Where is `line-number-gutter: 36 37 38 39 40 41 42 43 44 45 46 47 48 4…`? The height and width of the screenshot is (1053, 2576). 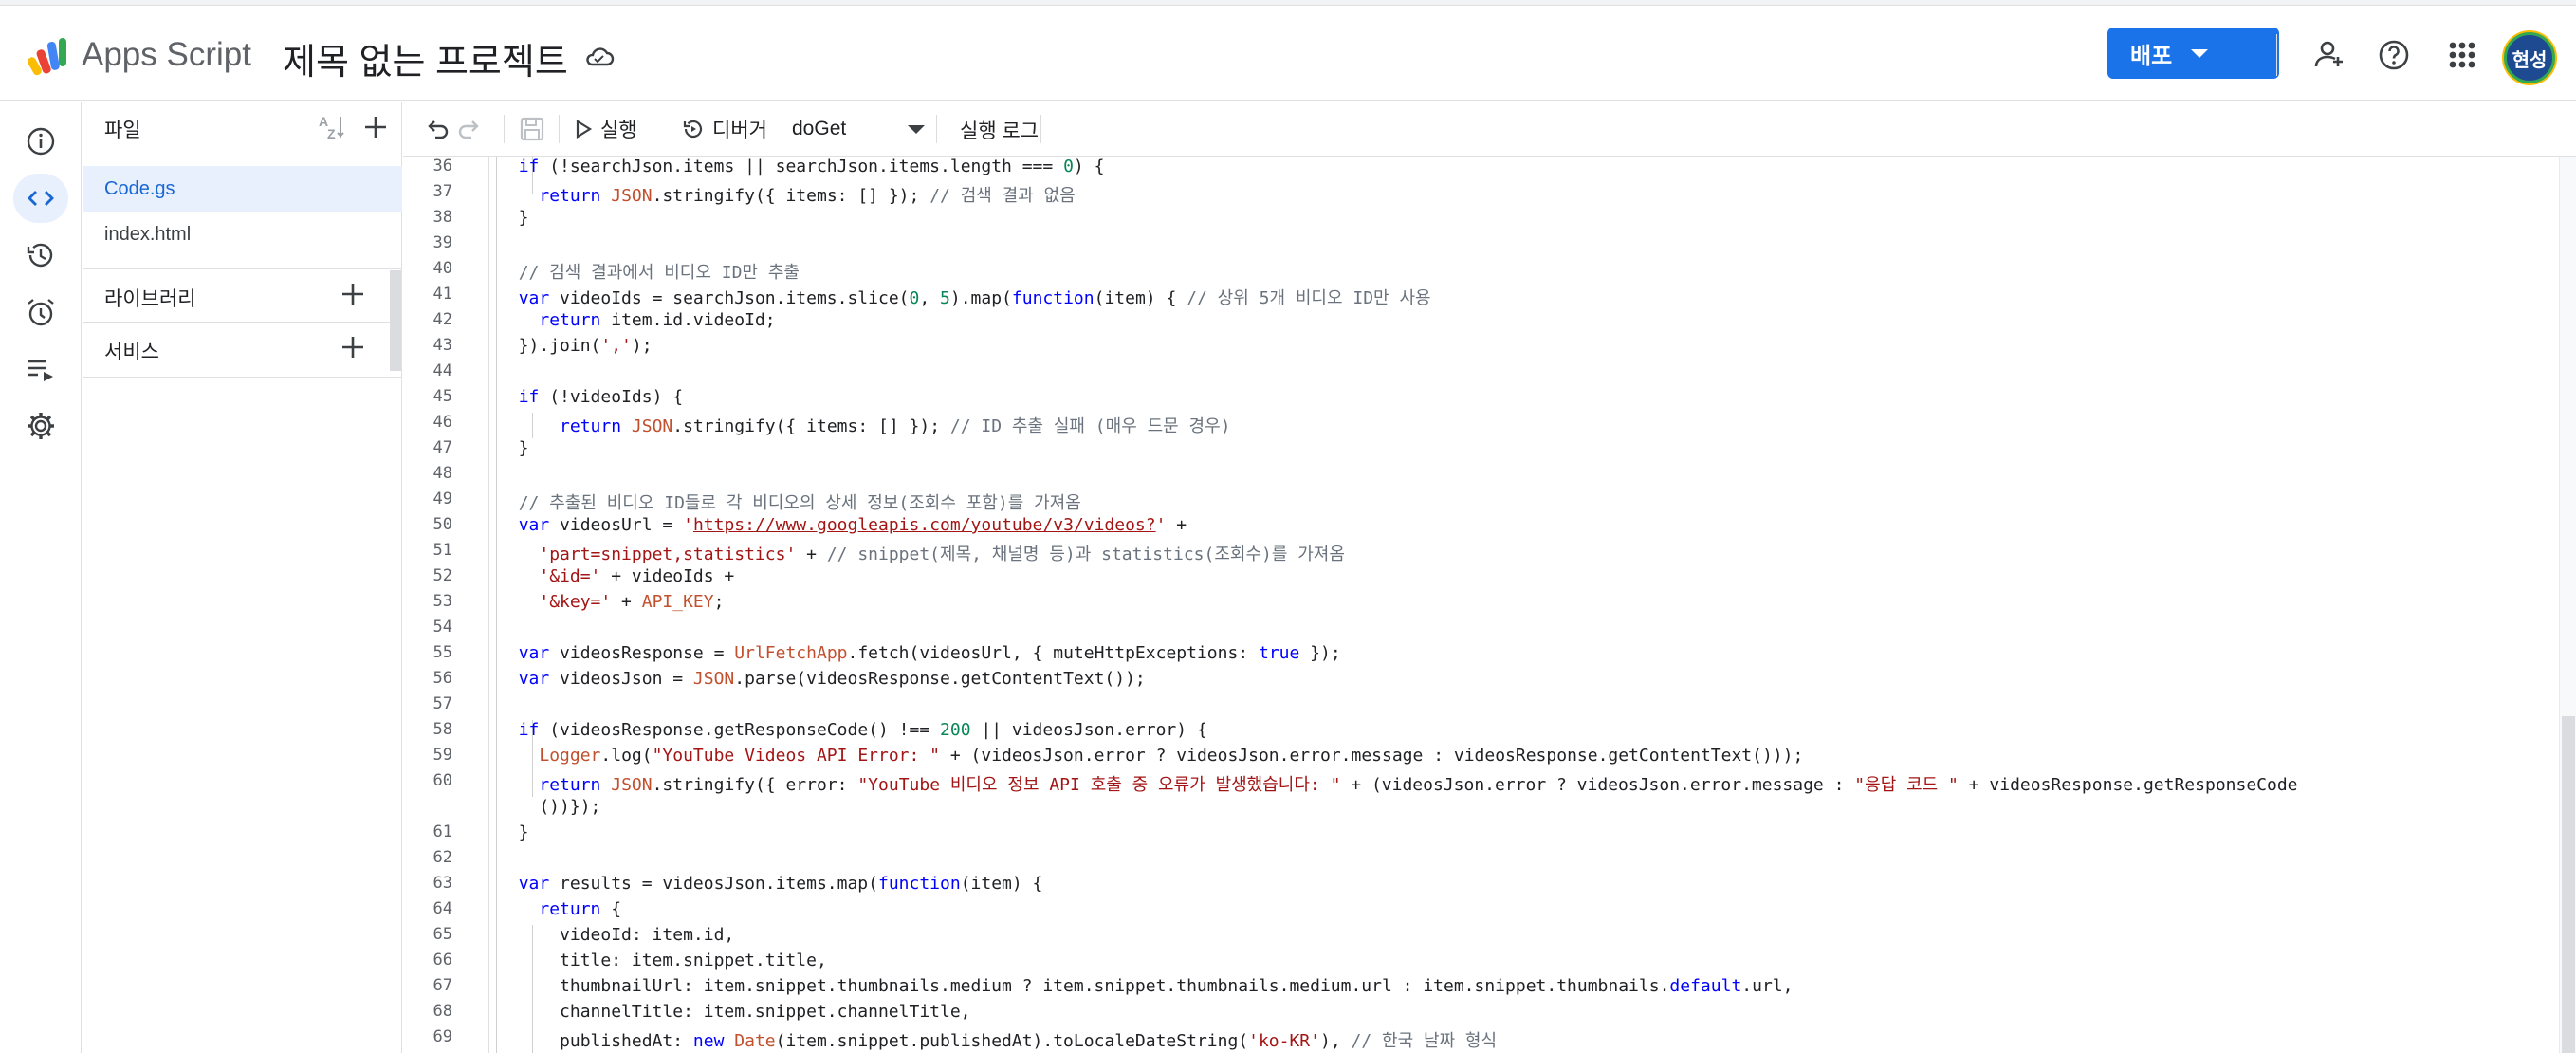 line-number-gutter: 36 37 38 39 40 41 42 43 44 45 46 47 48 4… is located at coordinates (445, 605).